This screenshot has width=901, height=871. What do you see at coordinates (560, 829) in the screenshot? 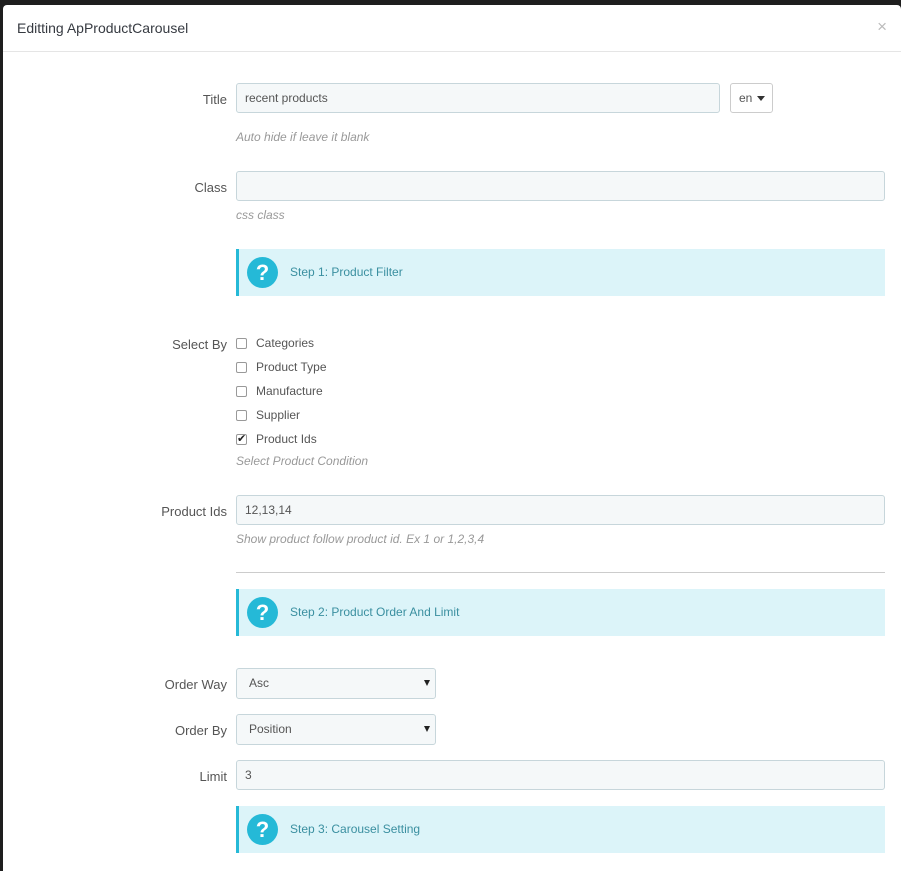
I see `step3-alert: ? Step 3: Carousel Setting` at bounding box center [560, 829].